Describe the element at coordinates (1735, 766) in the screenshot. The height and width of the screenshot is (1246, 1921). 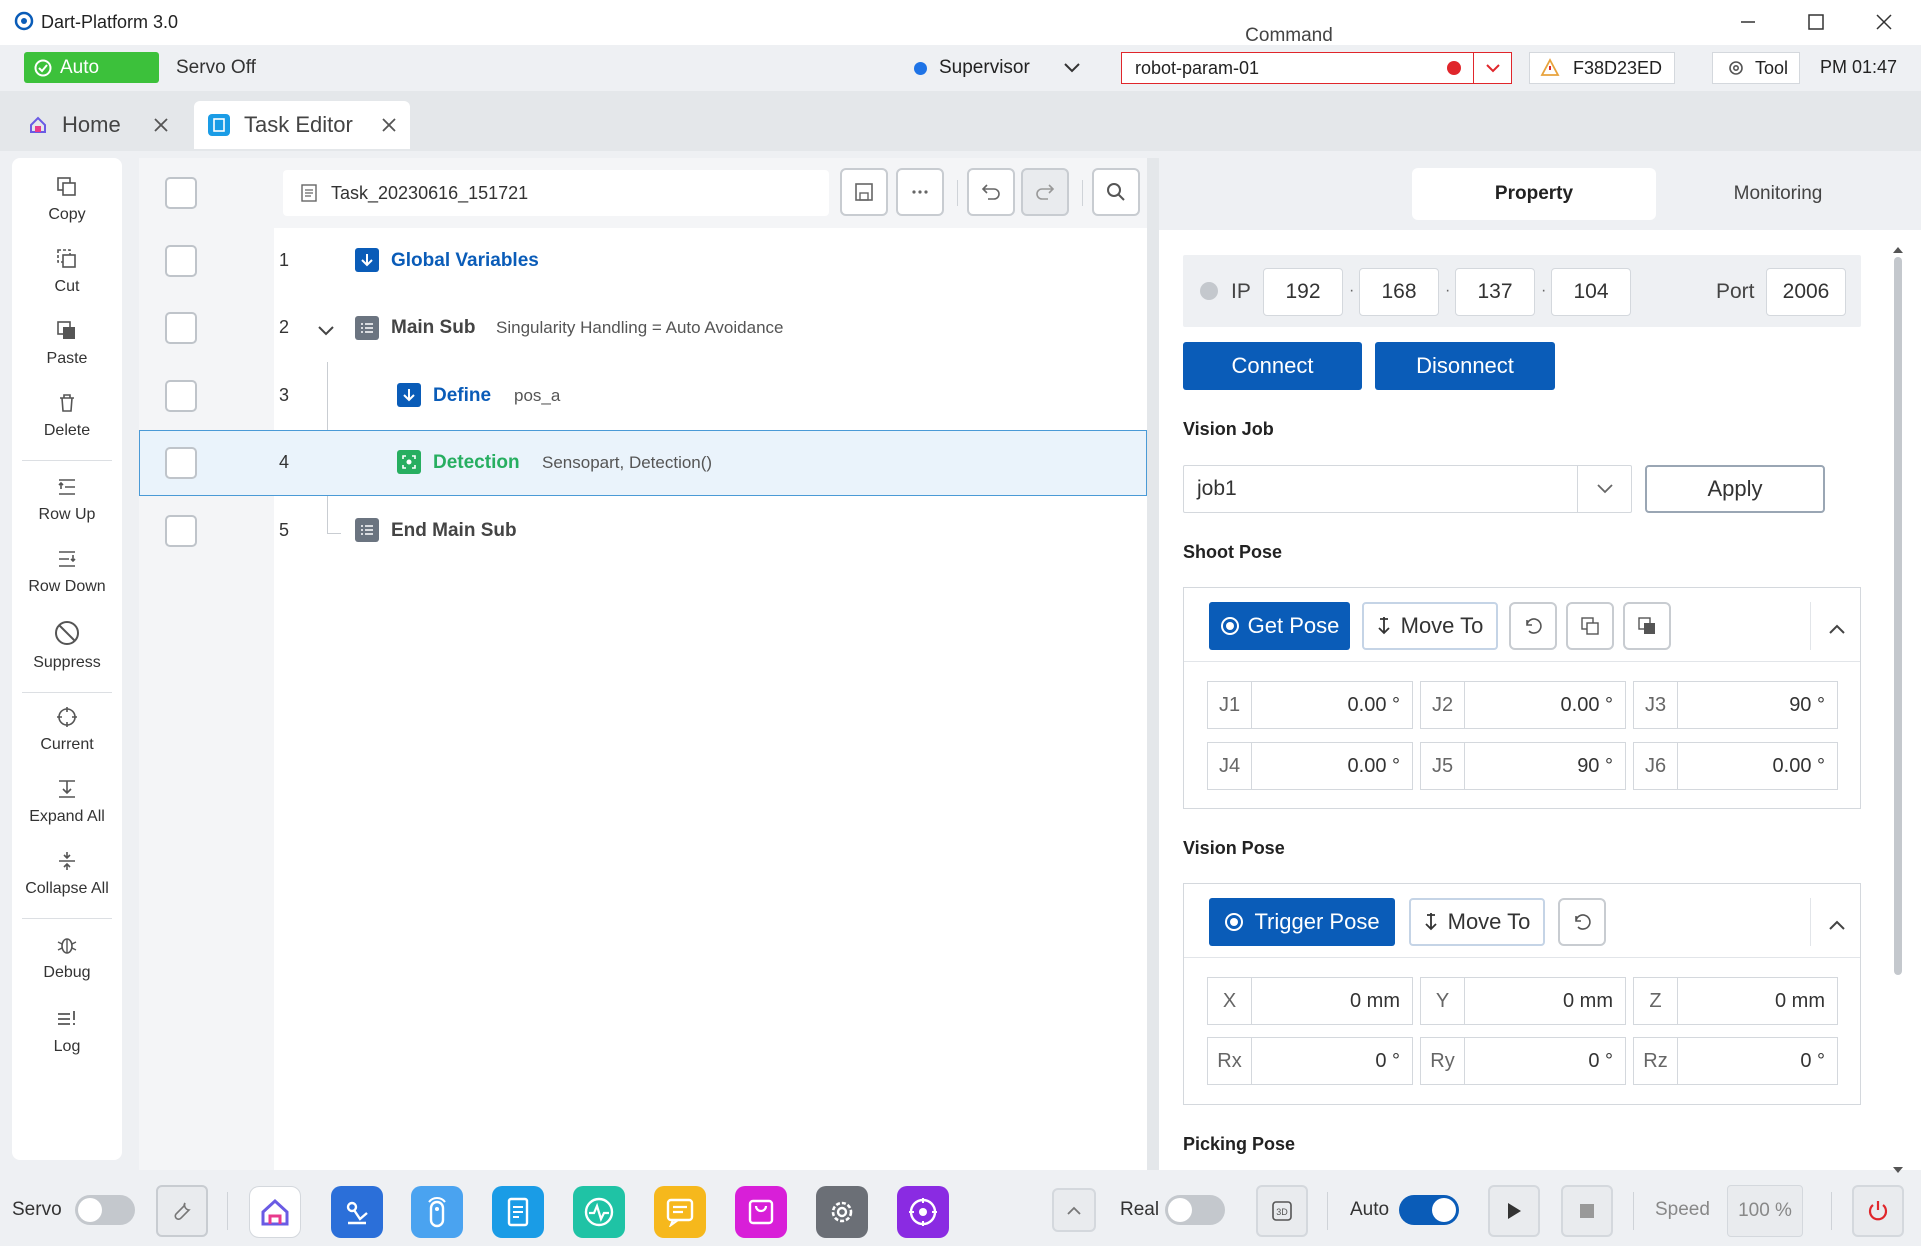
I see `joint-field-j6: J6 0.00 °` at that location.